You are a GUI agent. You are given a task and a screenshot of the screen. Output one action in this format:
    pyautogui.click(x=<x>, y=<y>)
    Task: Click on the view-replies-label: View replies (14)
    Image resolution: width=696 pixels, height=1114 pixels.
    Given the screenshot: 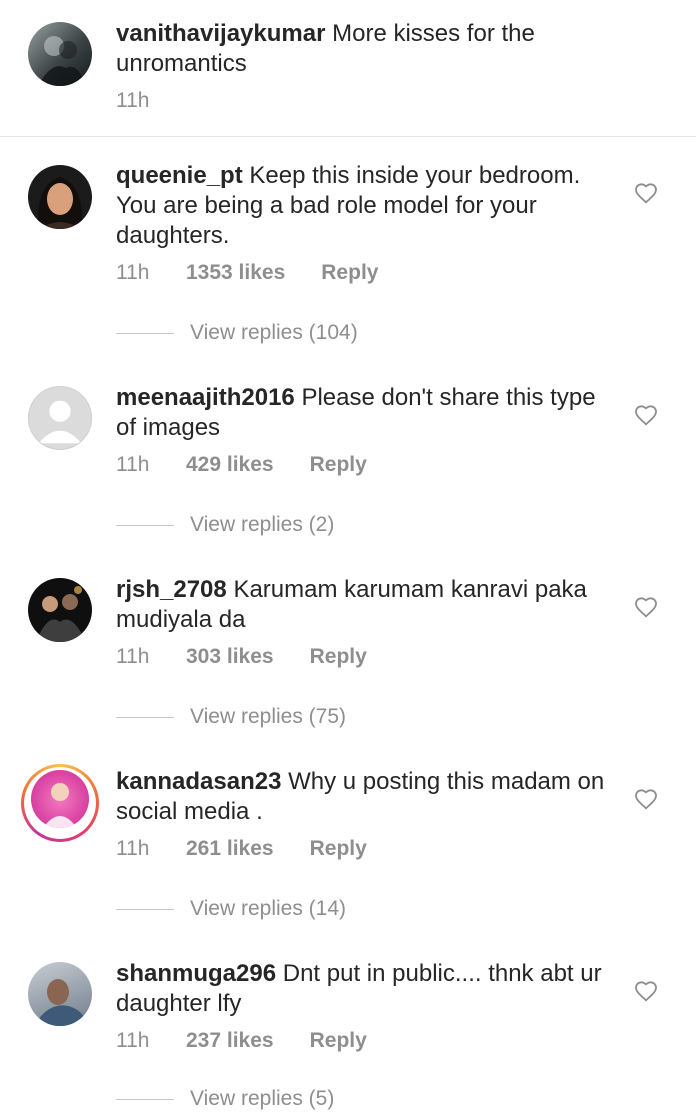 What is the action you would take?
    pyautogui.click(x=268, y=908)
    